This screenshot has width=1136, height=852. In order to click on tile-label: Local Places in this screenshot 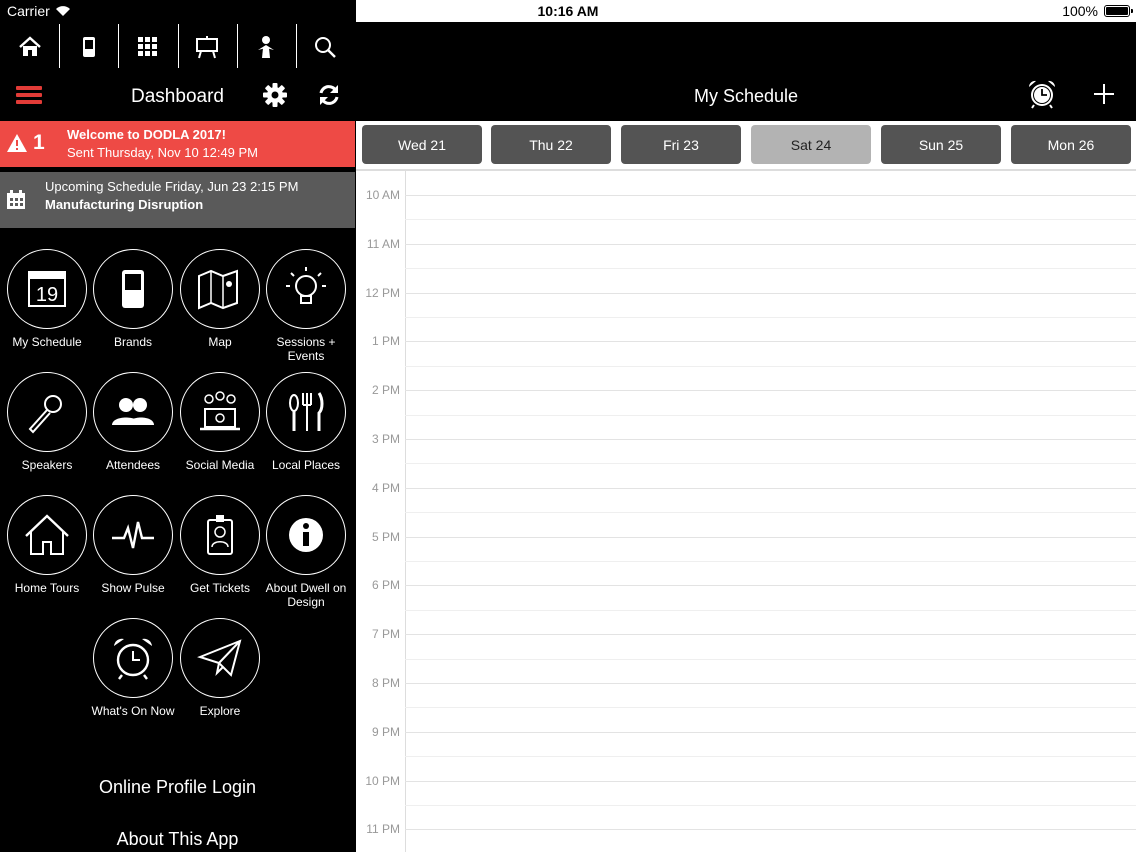, I will do `click(306, 465)`.